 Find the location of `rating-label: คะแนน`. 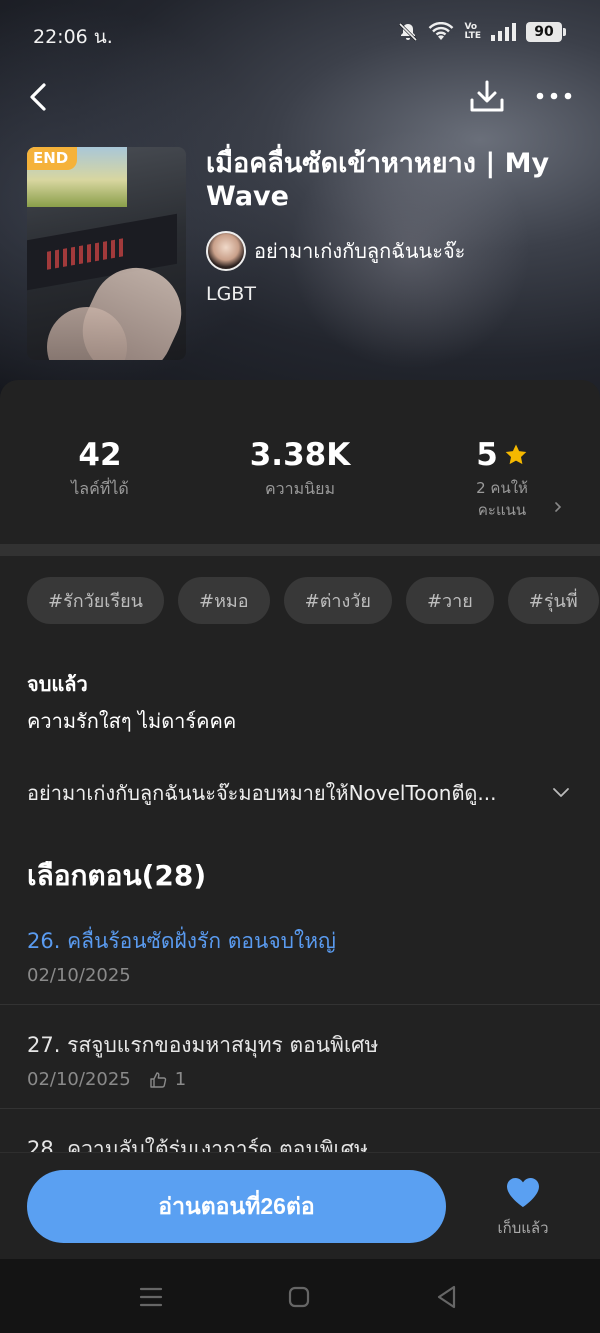

rating-label: คะแนน is located at coordinates (502, 510).